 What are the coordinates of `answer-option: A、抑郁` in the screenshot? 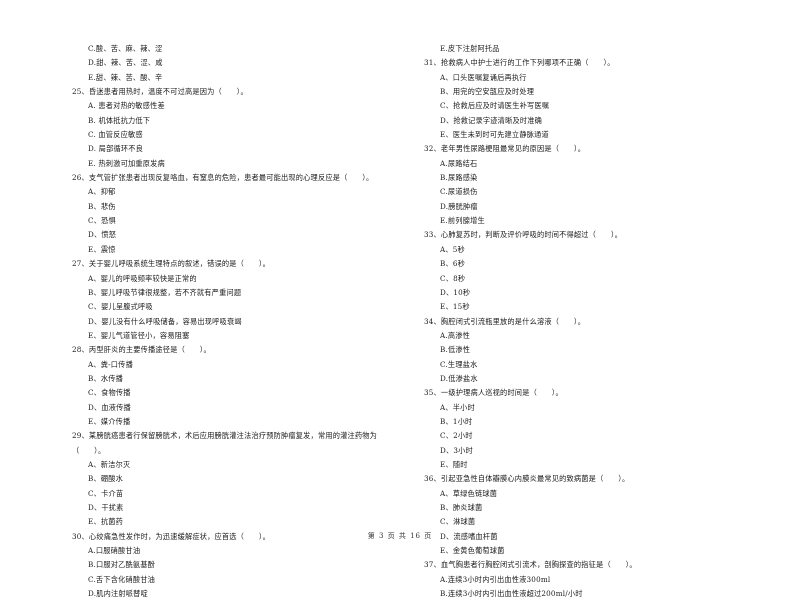 It's located at (102, 192).